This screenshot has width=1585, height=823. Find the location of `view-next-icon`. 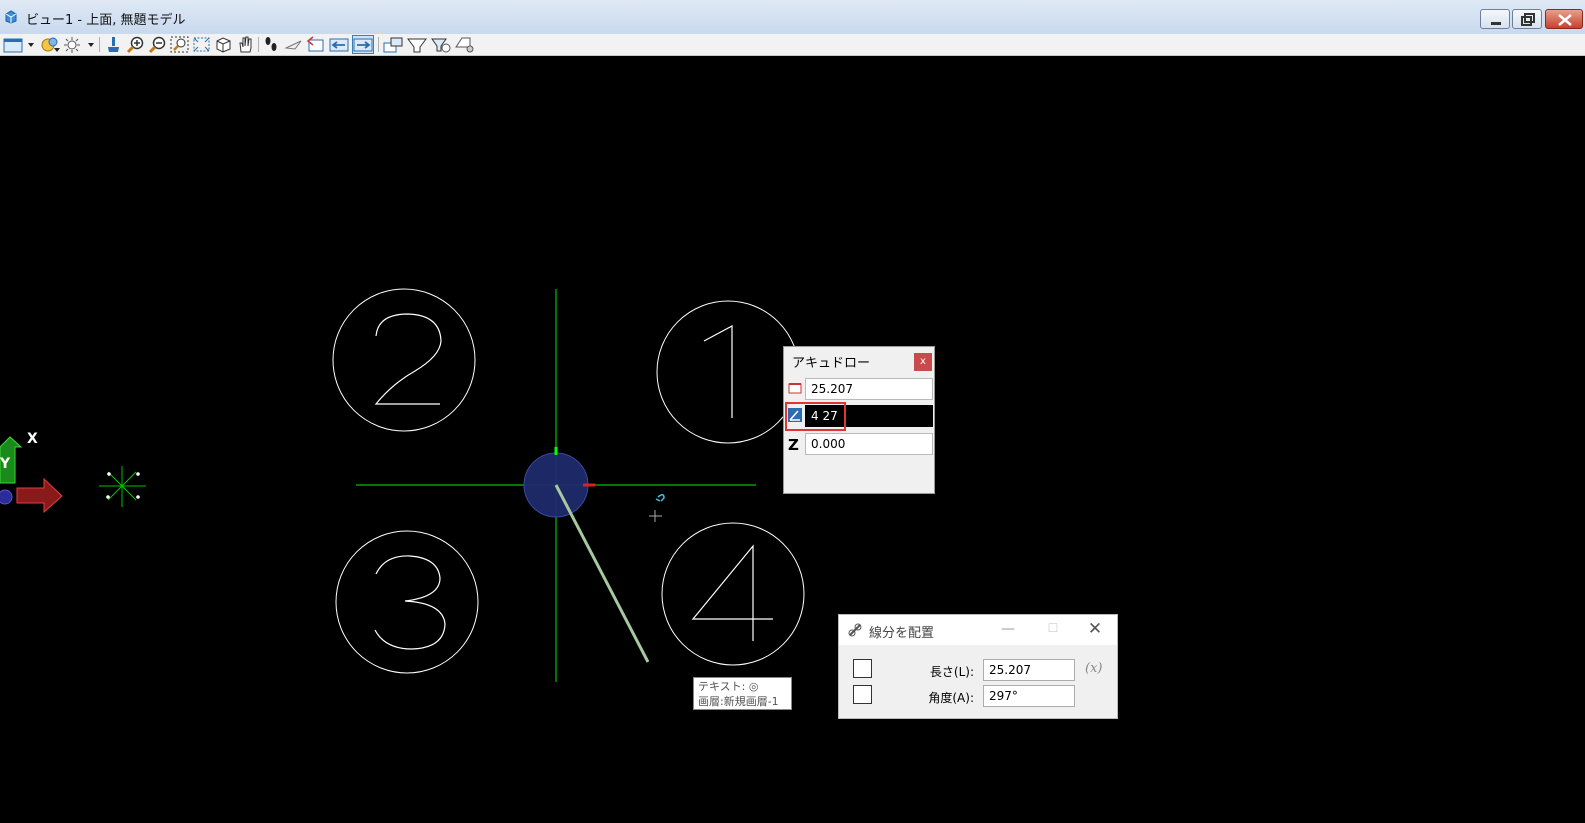

view-next-icon is located at coordinates (363, 44).